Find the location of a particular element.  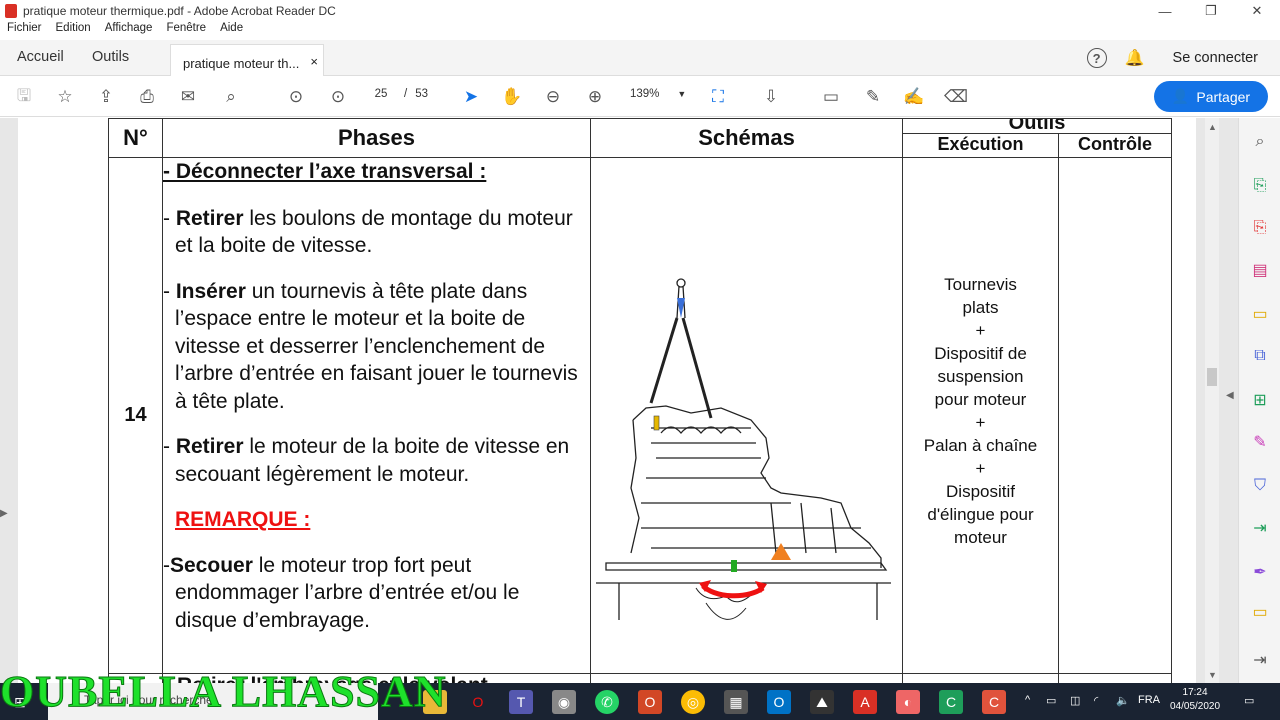

menu-fenetre: Fenêtre is located at coordinates (186, 31).